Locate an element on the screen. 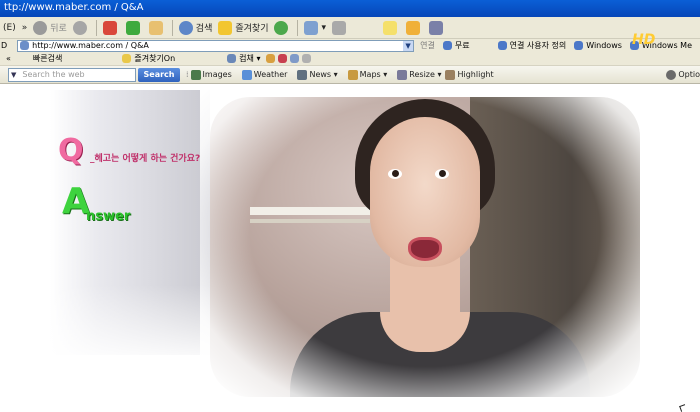 This screenshot has height=412, width=700. favorites-button: 즐겨찾기 is located at coordinates (243, 28).